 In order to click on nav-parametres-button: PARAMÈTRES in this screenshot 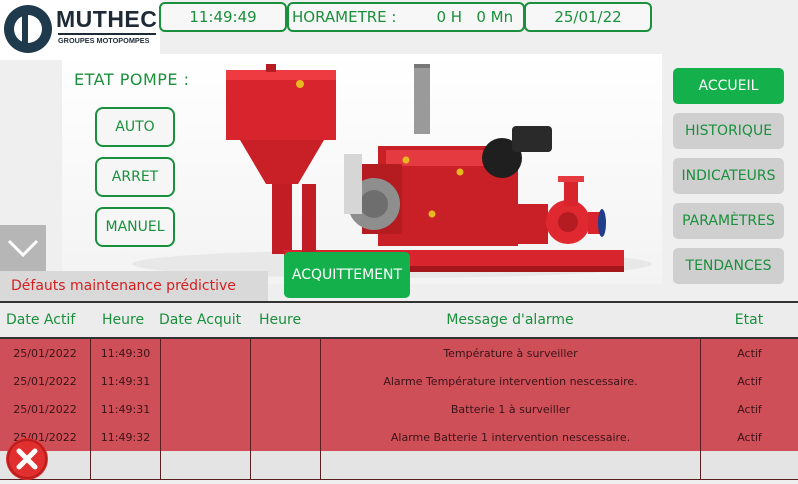, I will do `click(728, 221)`.